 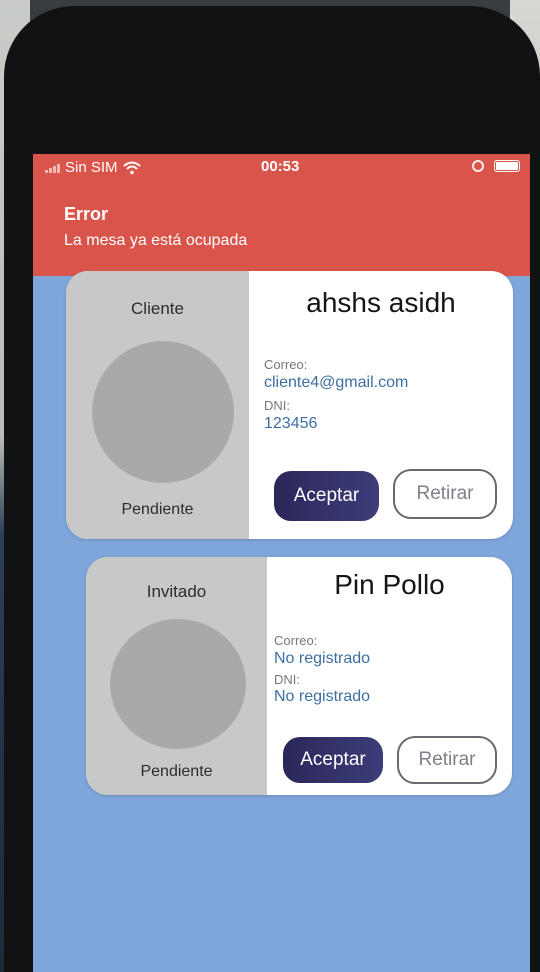 I want to click on wifi-icon, so click(x=131, y=167).